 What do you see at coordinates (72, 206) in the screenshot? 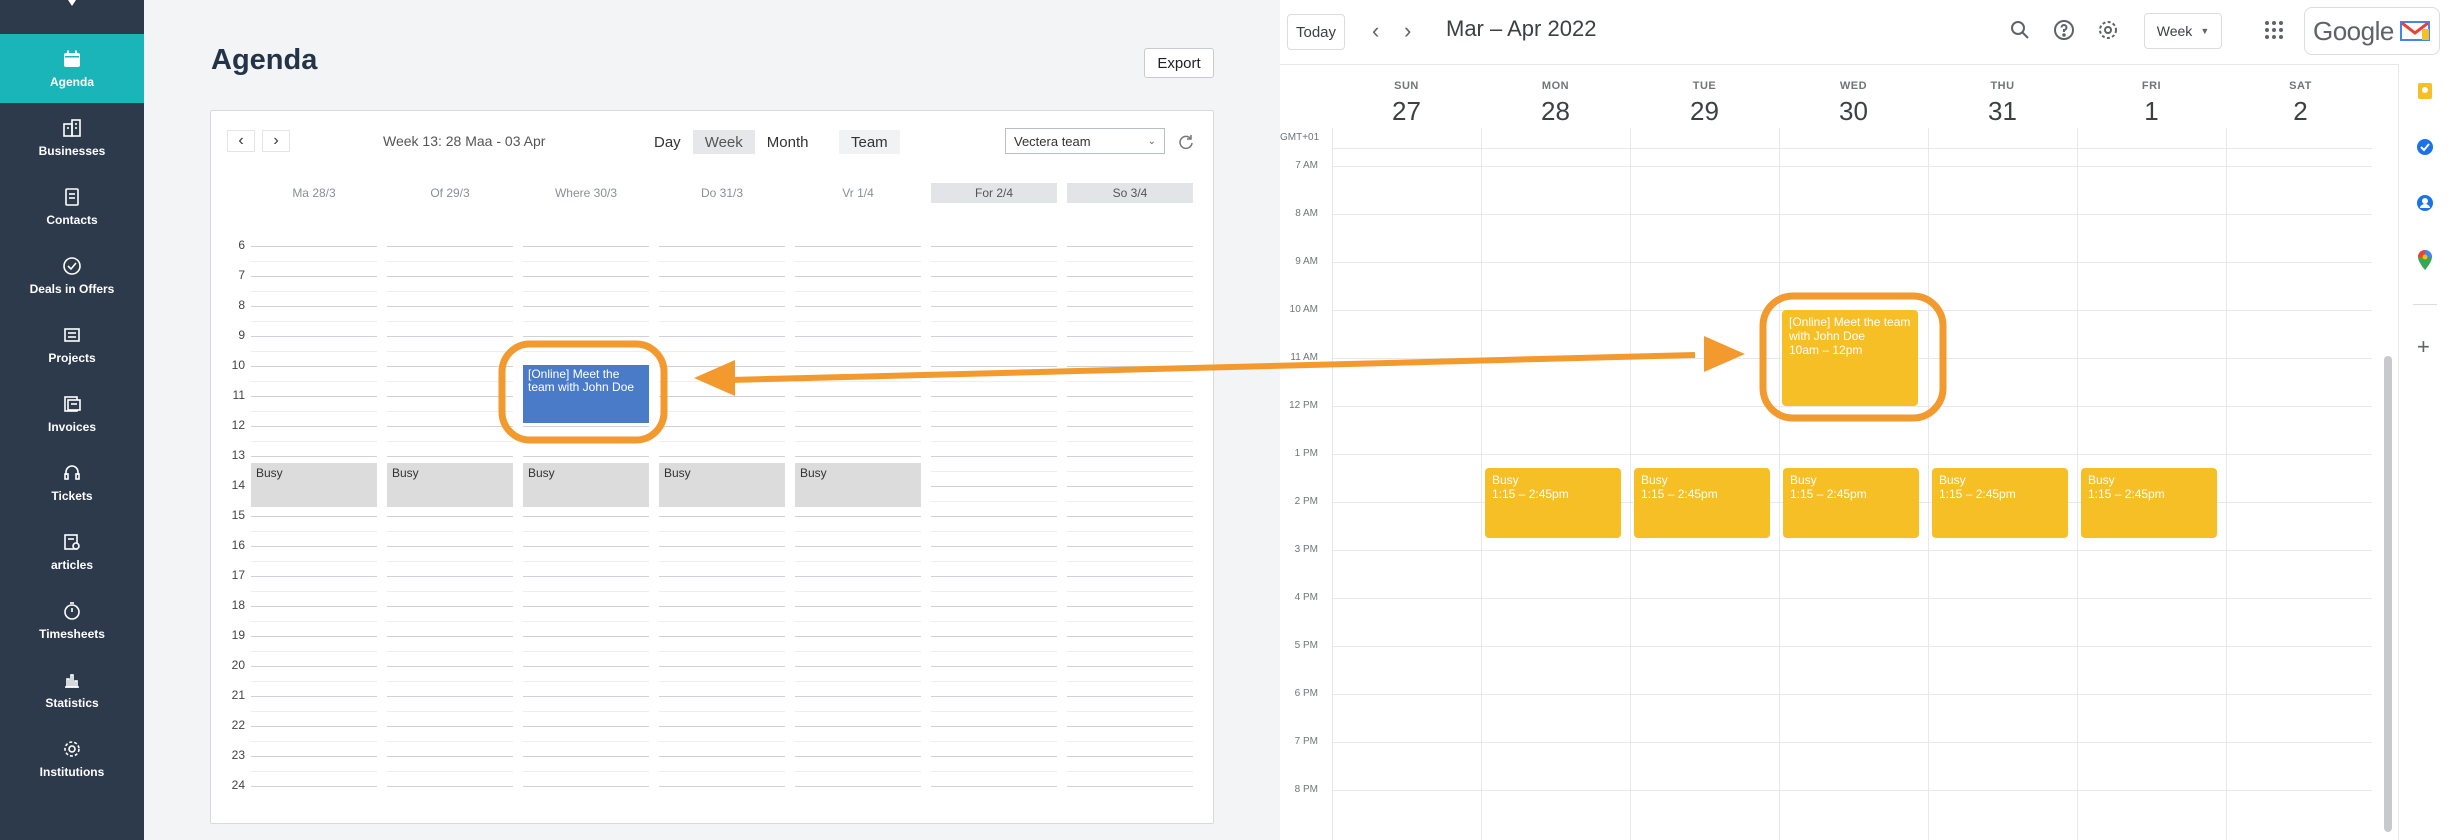
I see `sidebar-item-contacts: Contacts` at bounding box center [72, 206].